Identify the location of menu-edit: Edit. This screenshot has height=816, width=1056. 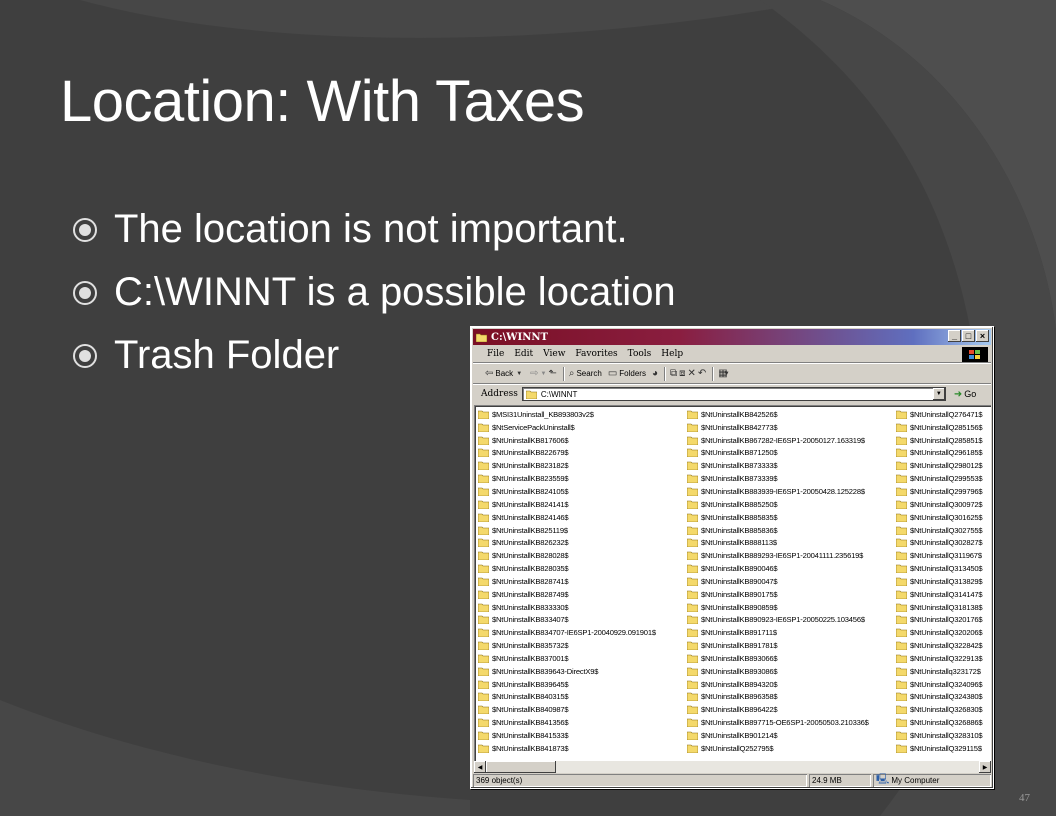
(523, 354).